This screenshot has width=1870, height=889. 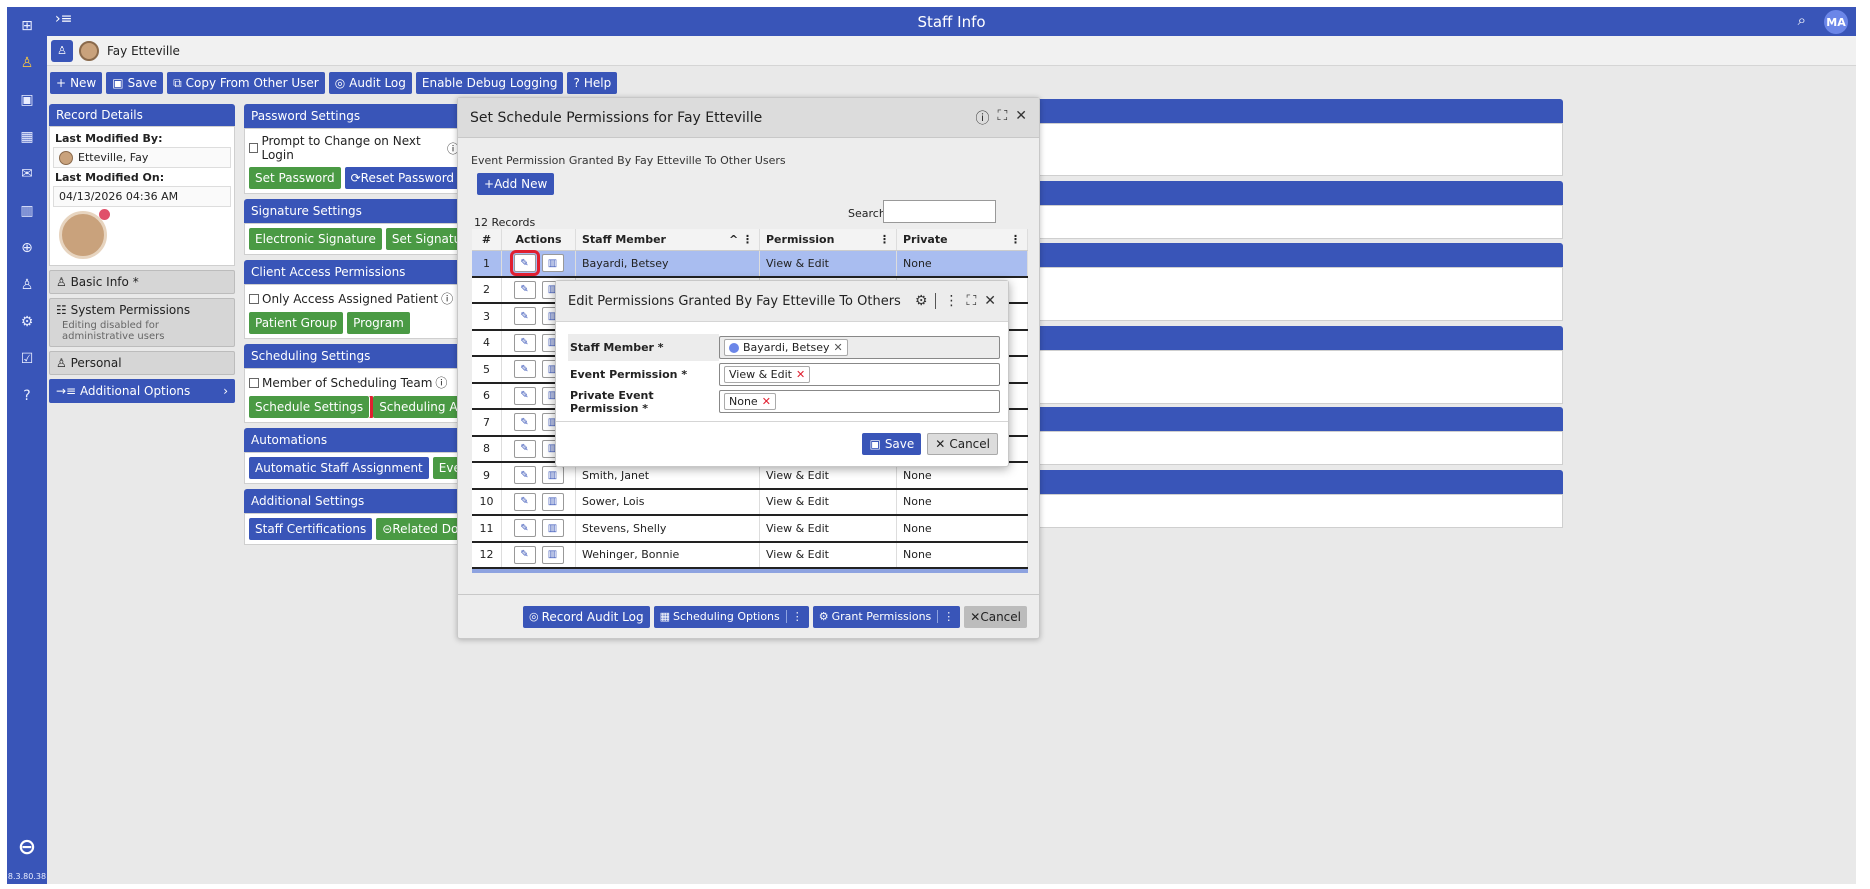 I want to click on table-row: 1 ✎ ▥ Bayardi, Betsey View & Edit None, so click(x=750, y=264).